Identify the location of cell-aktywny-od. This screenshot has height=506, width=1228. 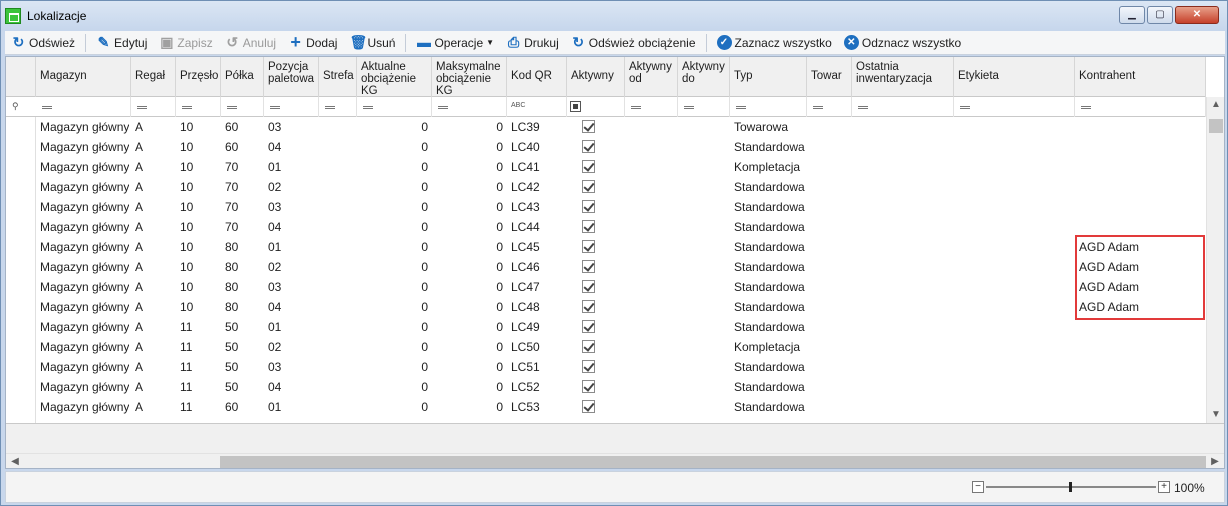
(652, 187).